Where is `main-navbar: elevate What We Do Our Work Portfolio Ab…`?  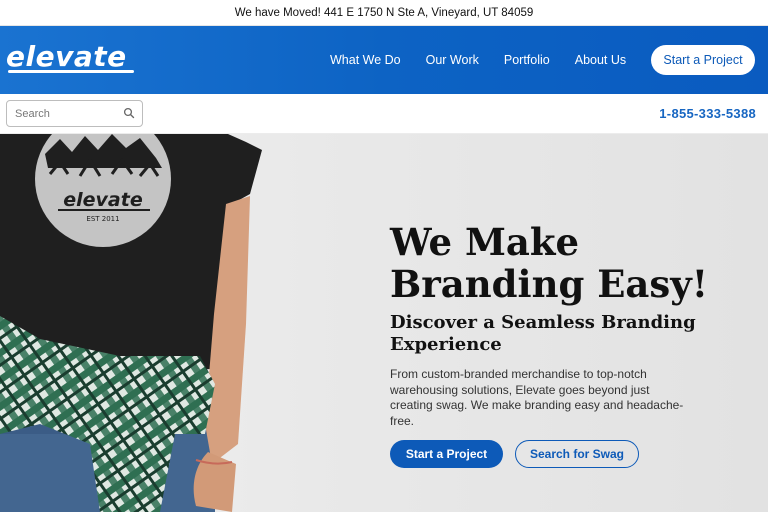
main-navbar: elevate What We Do Our Work Portfolio Ab… is located at coordinates (384, 60).